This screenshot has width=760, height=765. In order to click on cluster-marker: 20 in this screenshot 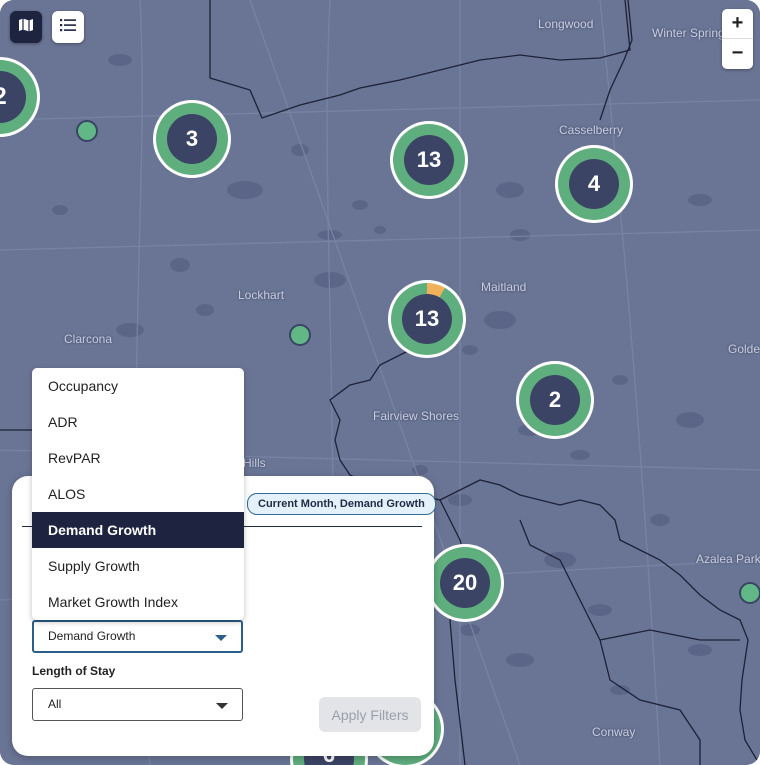, I will do `click(465, 583)`.